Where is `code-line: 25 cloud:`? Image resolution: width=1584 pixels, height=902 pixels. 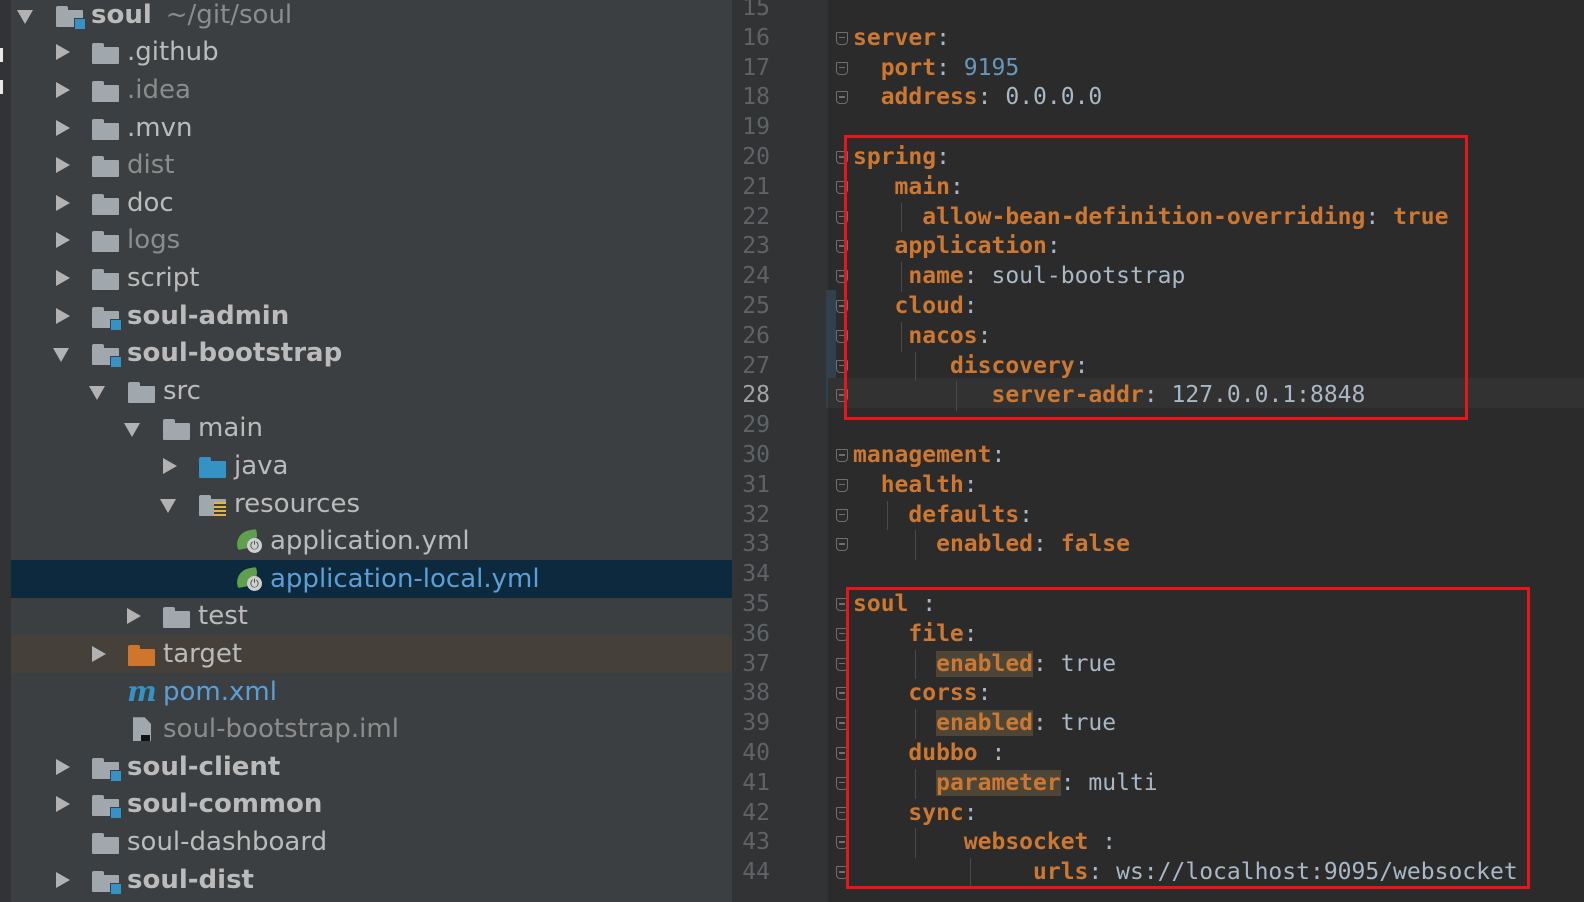 code-line: 25 cloud: is located at coordinates (1158, 307).